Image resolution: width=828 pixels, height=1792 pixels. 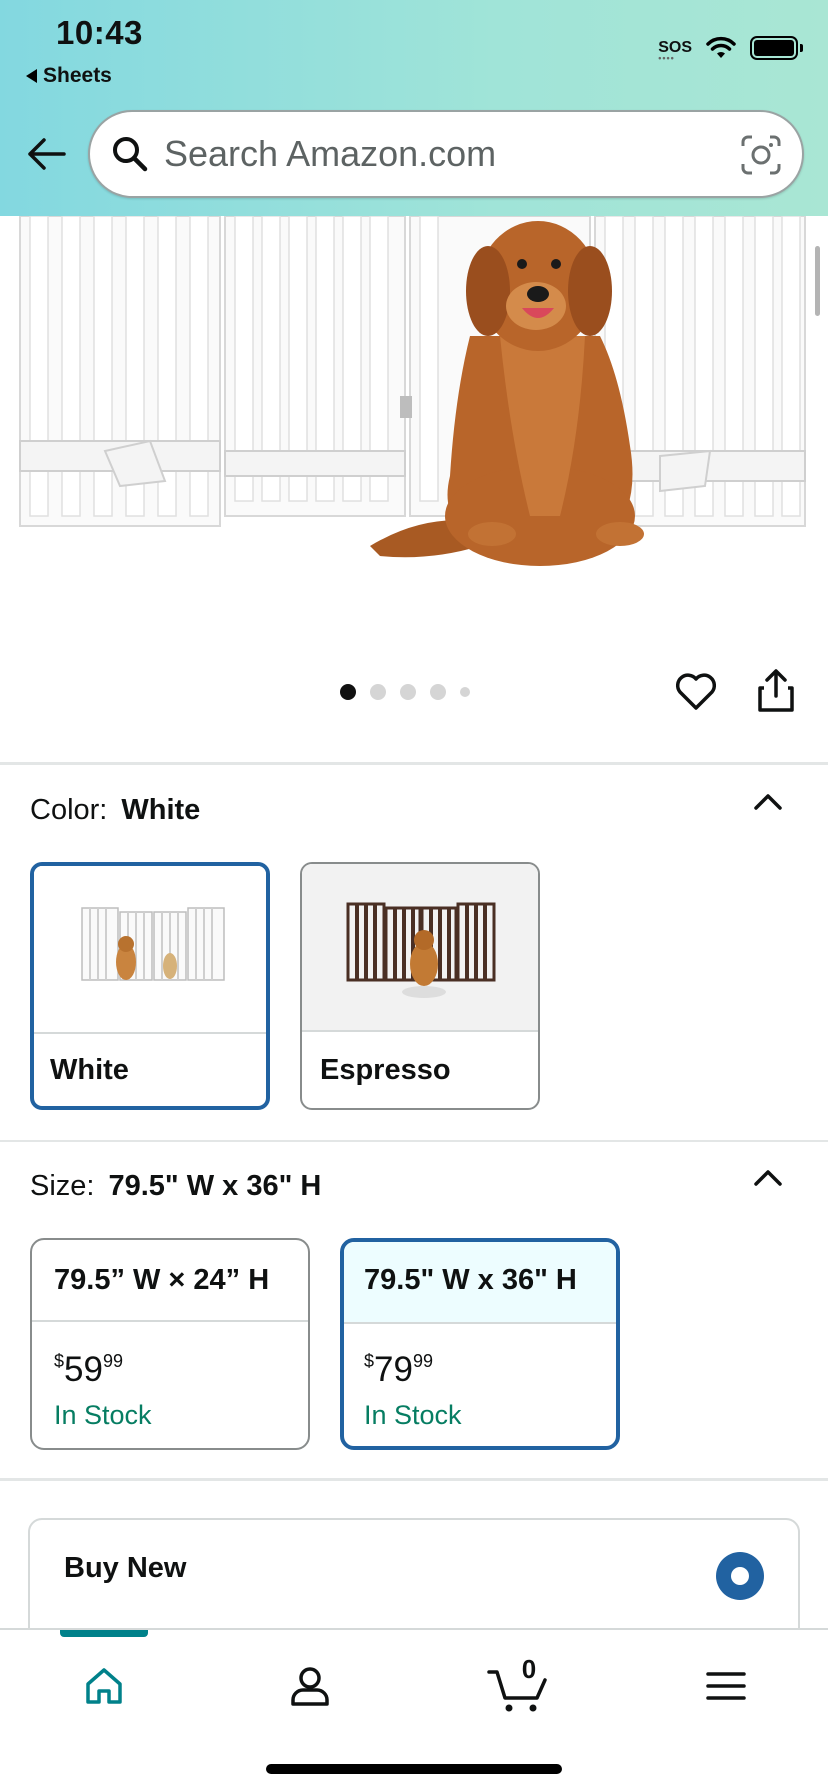 What do you see at coordinates (420, 948) in the screenshot?
I see `espresso-gate-thumbnail` at bounding box center [420, 948].